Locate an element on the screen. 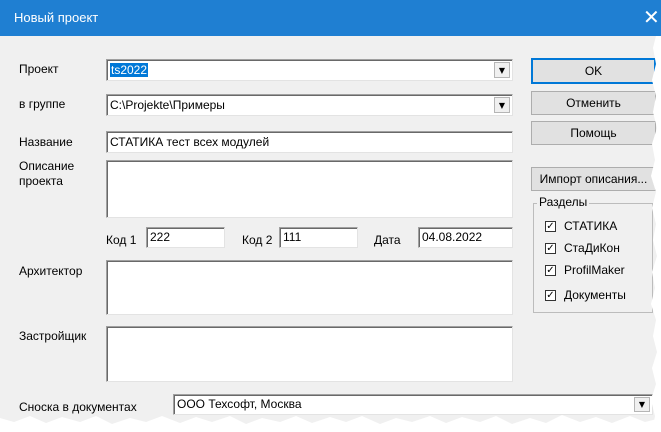 The image size is (661, 432). project-label: Проект is located at coordinates (39, 69).